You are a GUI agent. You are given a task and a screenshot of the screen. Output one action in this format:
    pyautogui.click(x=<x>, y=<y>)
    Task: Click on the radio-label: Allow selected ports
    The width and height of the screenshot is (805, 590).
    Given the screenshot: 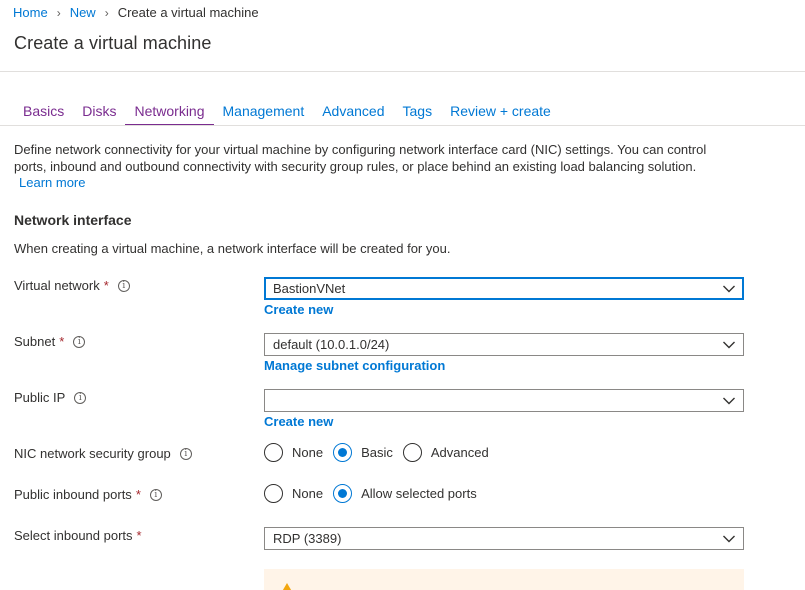 What is the action you would take?
    pyautogui.click(x=419, y=493)
    